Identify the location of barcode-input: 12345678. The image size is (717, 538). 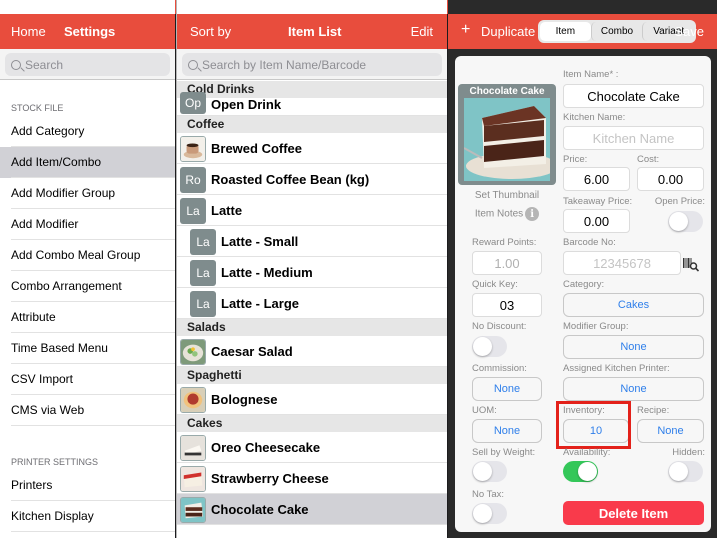
(622, 263).